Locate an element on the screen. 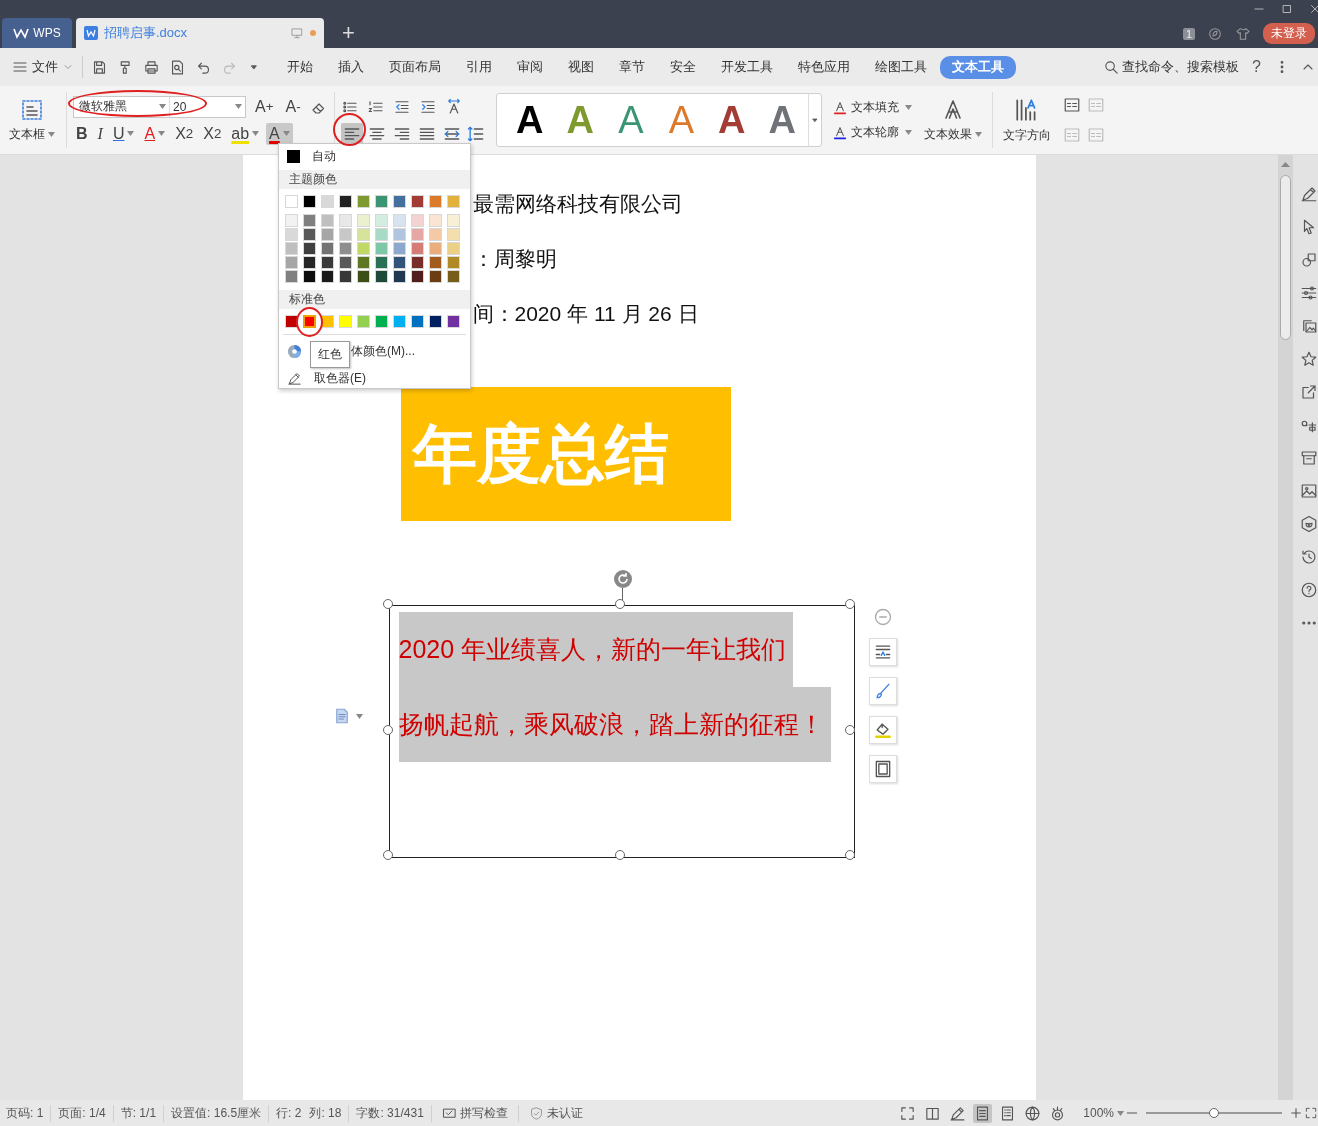 The height and width of the screenshot is (1126, 1318). ribbon-tab: 引用 is located at coordinates (479, 67).